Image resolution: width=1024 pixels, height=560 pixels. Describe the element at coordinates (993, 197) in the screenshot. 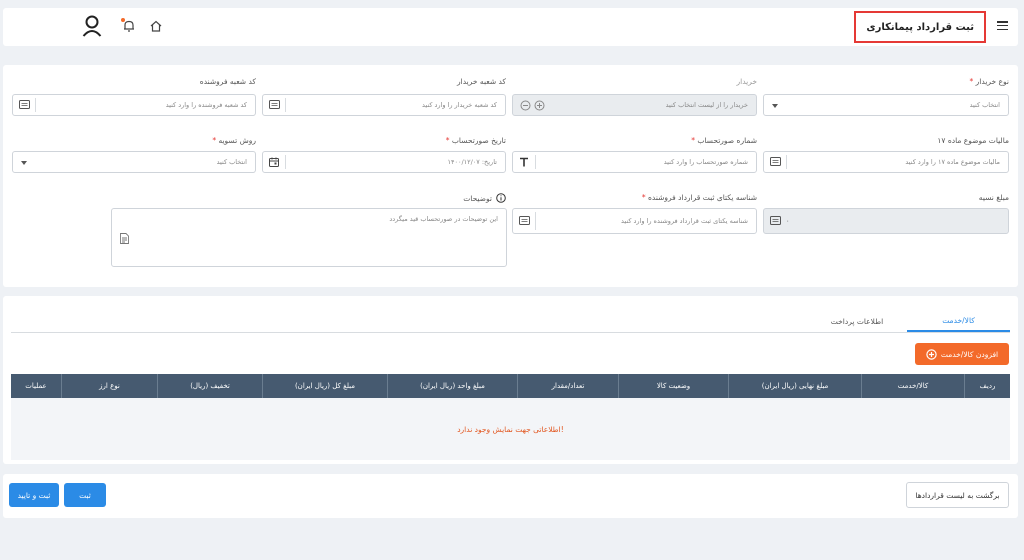

I see `credit-amount-label: مبلغ نسیه` at that location.